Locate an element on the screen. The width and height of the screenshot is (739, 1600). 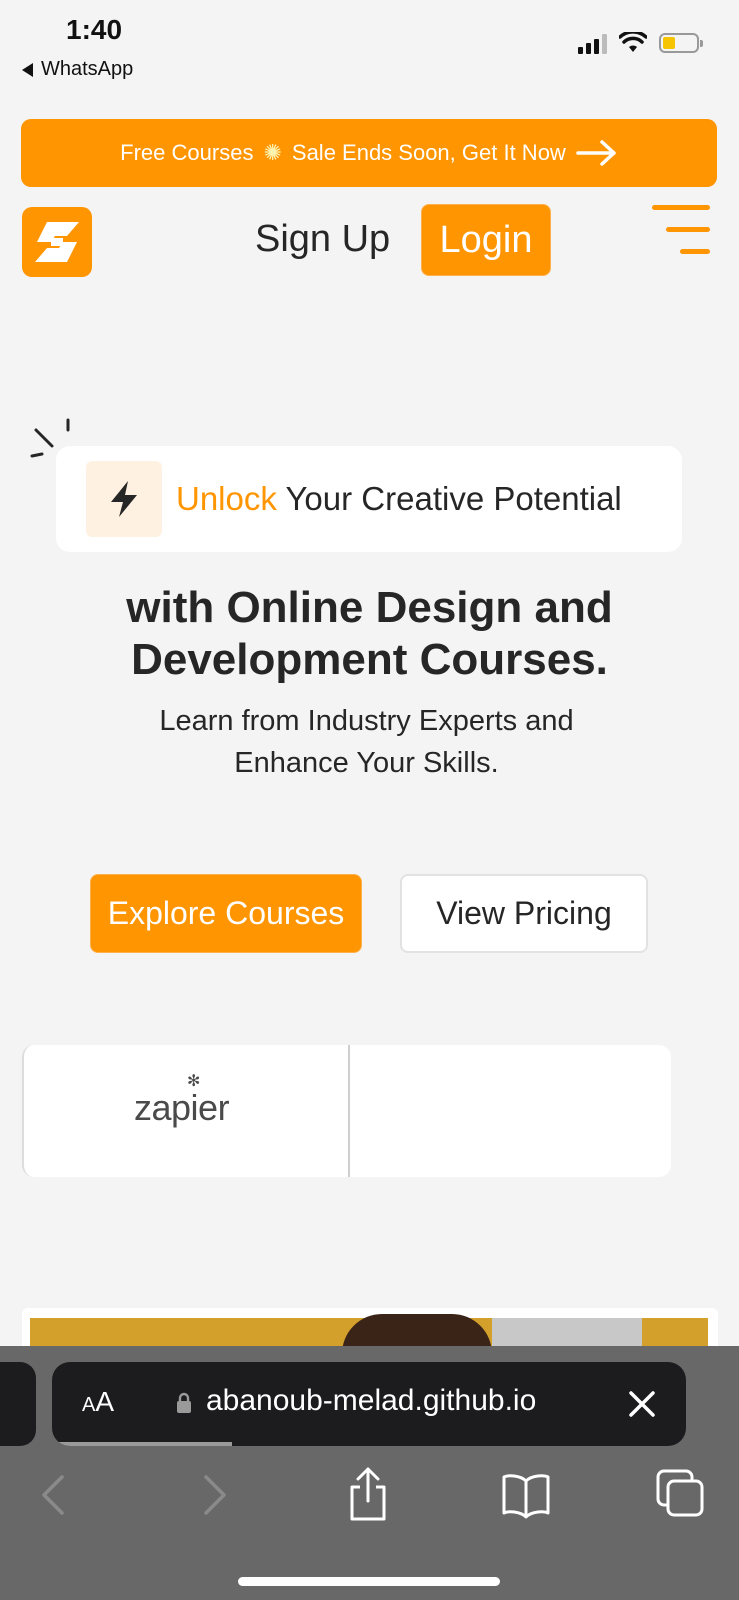
hero-badge: Unlock Your Creative Potential is located at coordinates (369, 499).